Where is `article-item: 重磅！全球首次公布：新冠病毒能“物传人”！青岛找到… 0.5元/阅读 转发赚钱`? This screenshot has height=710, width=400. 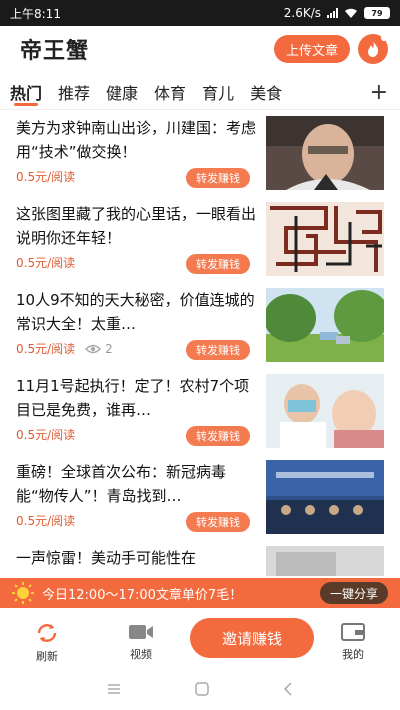
article-item: 重磅！全球首次公布：新冠病毒能“物传人”！青岛找到… 0.5元/阅读 转发赚钱 is located at coordinates (200, 499).